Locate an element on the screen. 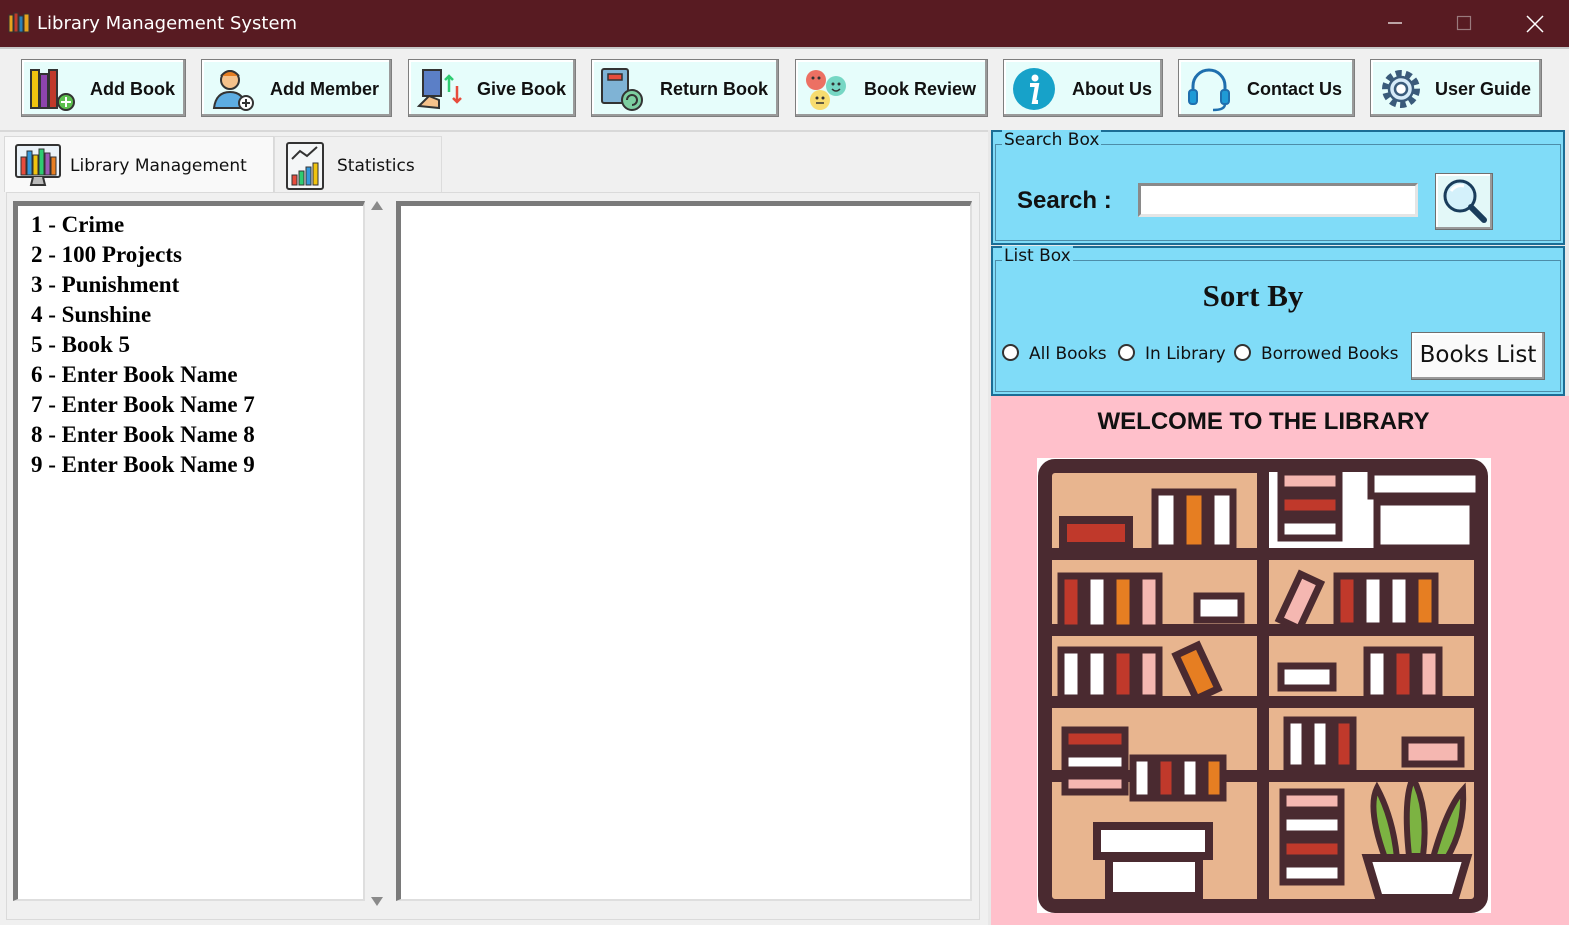  maximize-icon is located at coordinates (1464, 23).